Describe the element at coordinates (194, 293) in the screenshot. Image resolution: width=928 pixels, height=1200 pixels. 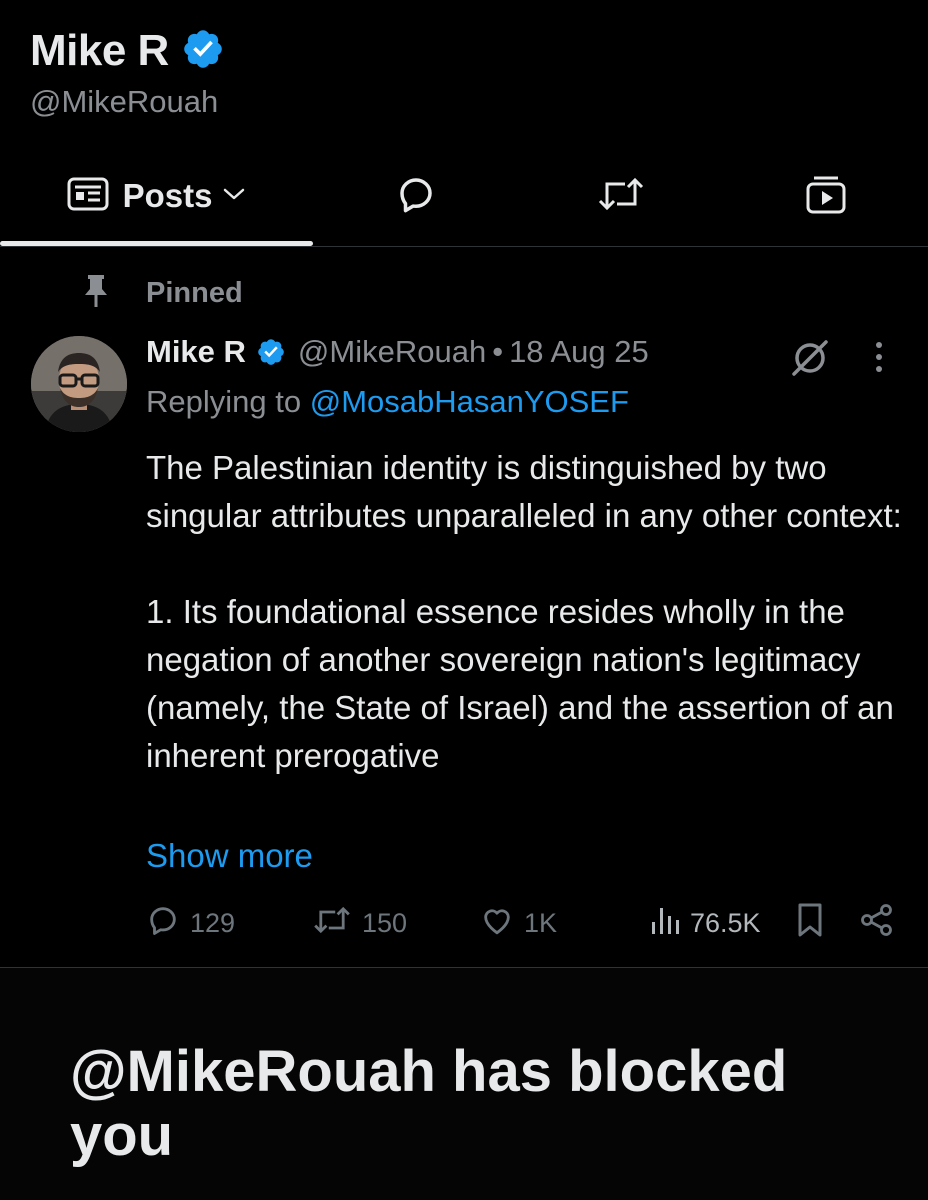
I see `pinned-label: Pinned` at that location.